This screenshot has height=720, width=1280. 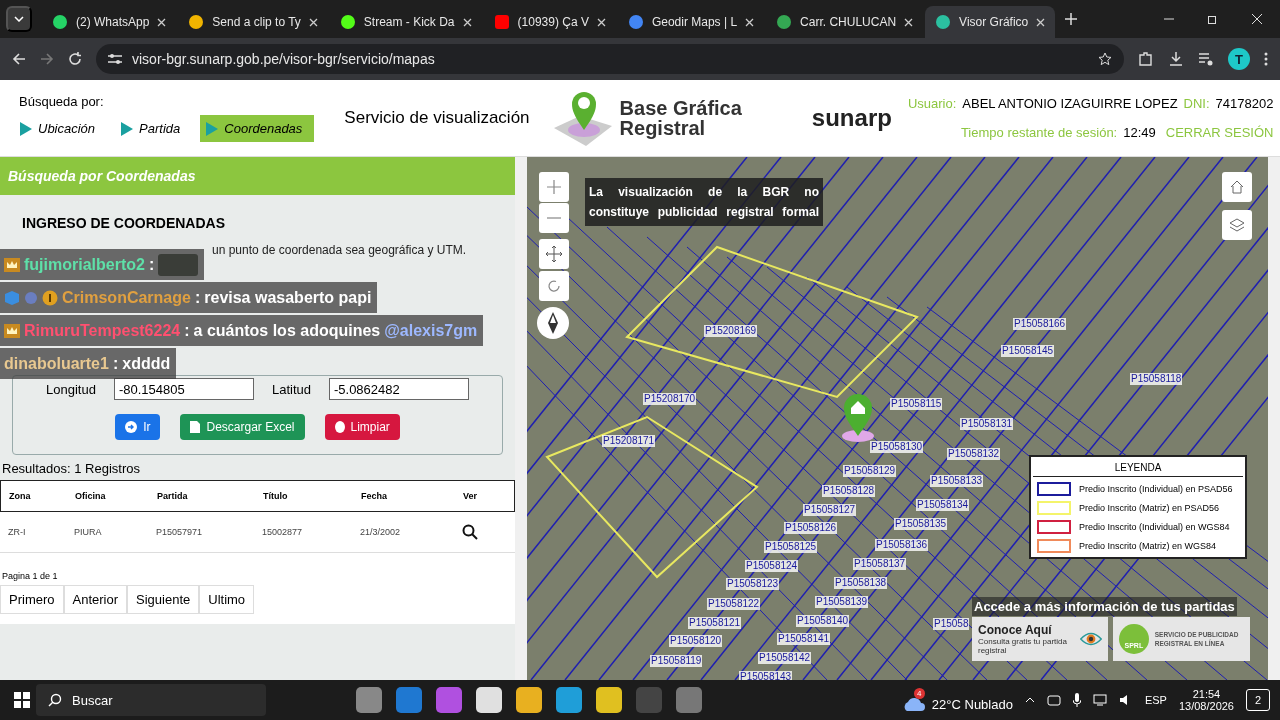 I want to click on legend-label: Predio Inscrito (Individual) en PSAD56, so click(x=1156, y=489).